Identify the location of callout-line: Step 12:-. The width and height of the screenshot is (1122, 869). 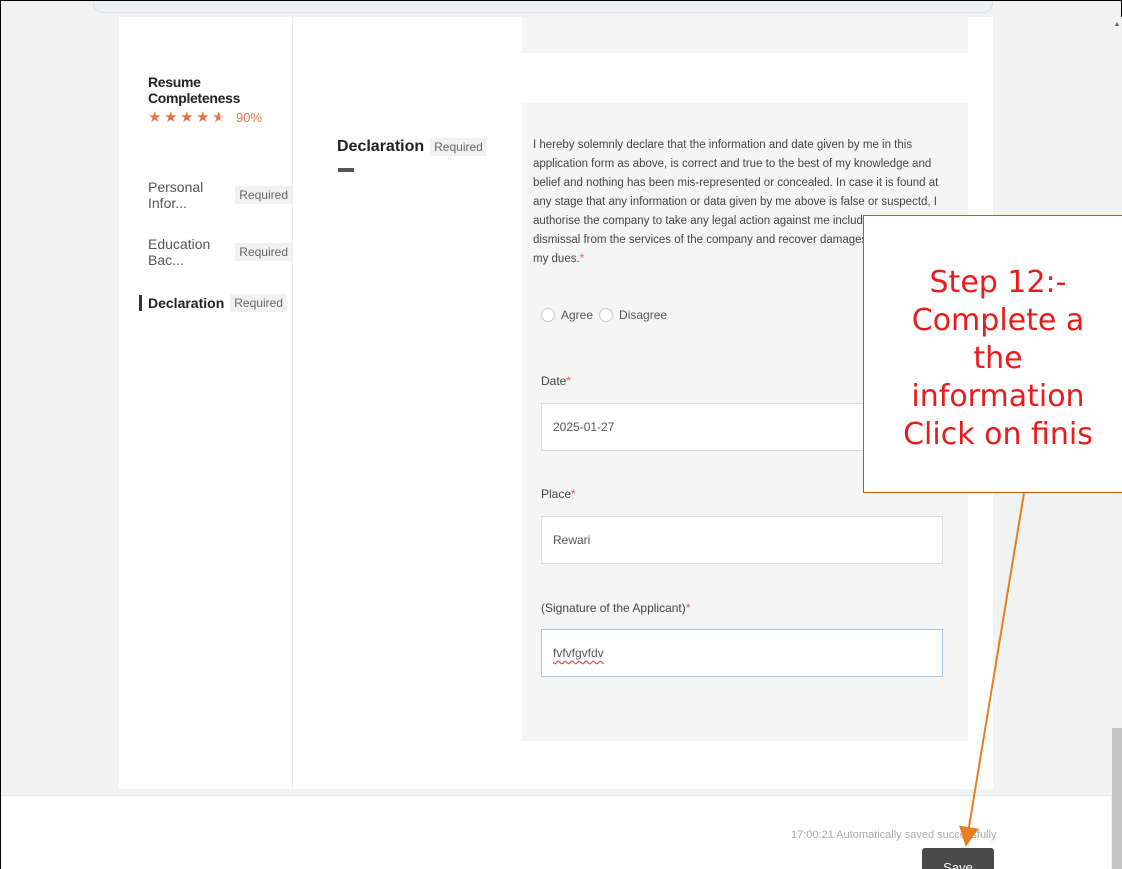
(998, 282).